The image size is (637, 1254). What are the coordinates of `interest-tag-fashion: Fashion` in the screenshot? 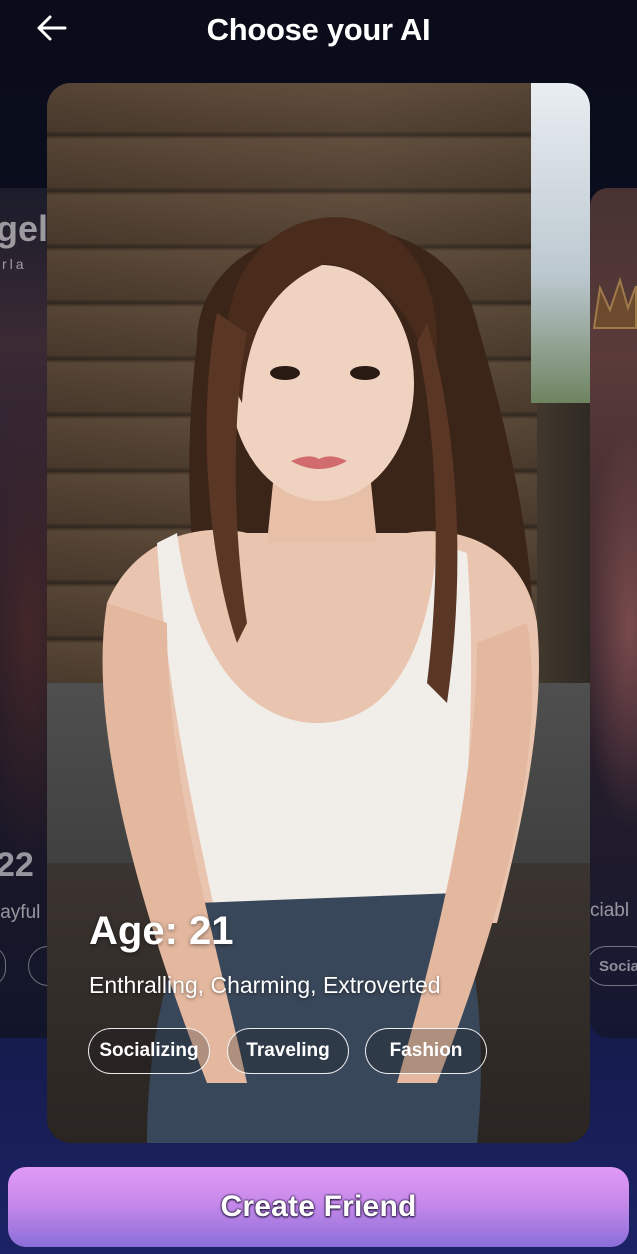 It's located at (426, 1051).